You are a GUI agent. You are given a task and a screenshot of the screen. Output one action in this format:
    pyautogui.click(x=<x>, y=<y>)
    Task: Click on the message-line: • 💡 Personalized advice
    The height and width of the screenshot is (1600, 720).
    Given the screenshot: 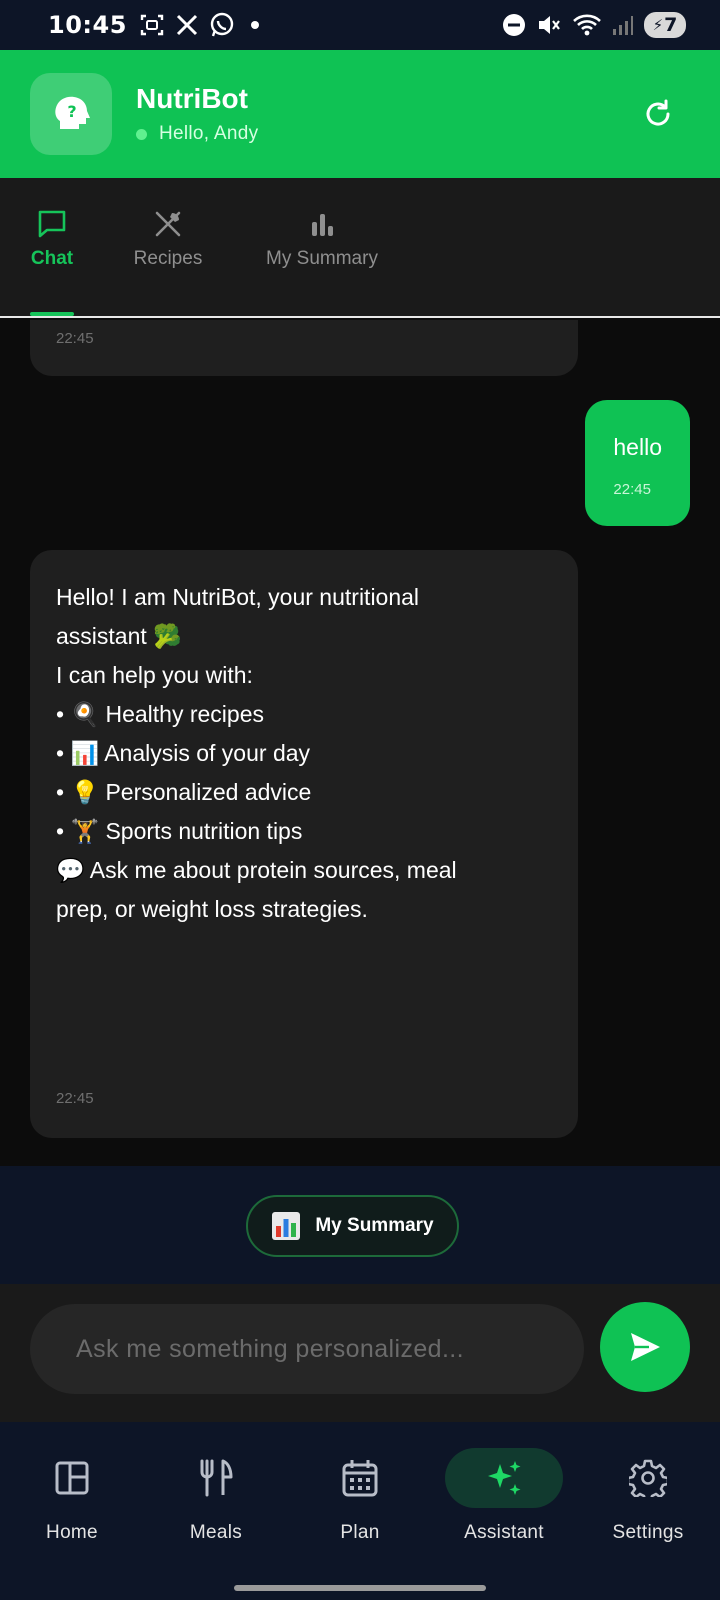 What is the action you would take?
    pyautogui.click(x=184, y=792)
    